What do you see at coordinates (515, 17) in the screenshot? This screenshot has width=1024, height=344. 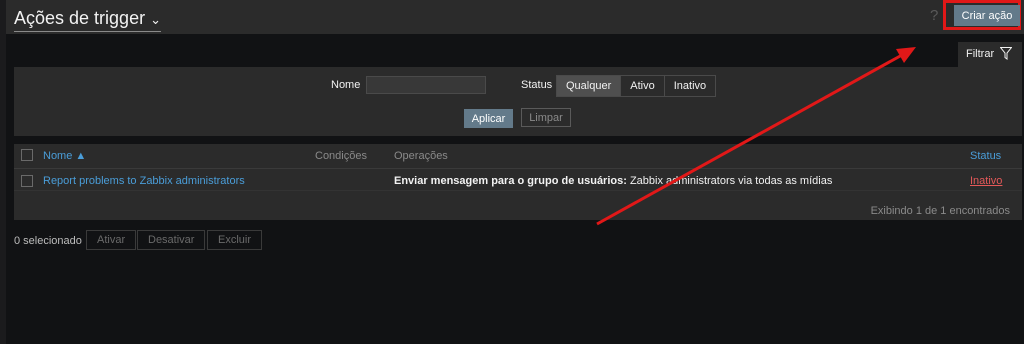 I see `page-header: Ações de trigger ⌄ ?` at bounding box center [515, 17].